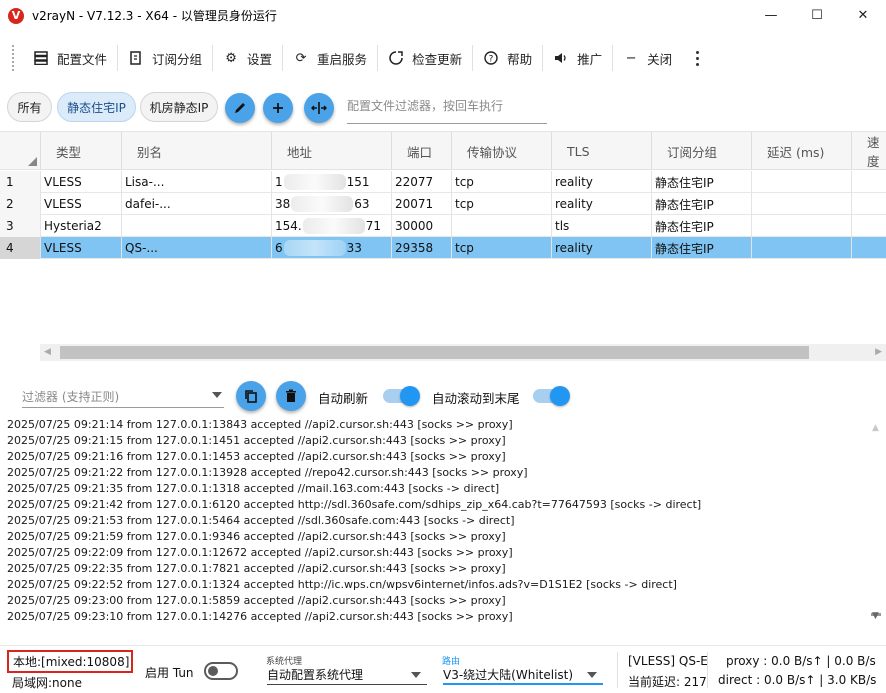 This screenshot has height=693, width=886. What do you see at coordinates (702, 151) in the screenshot?
I see `column-header-subscription: 订阅分组` at bounding box center [702, 151].